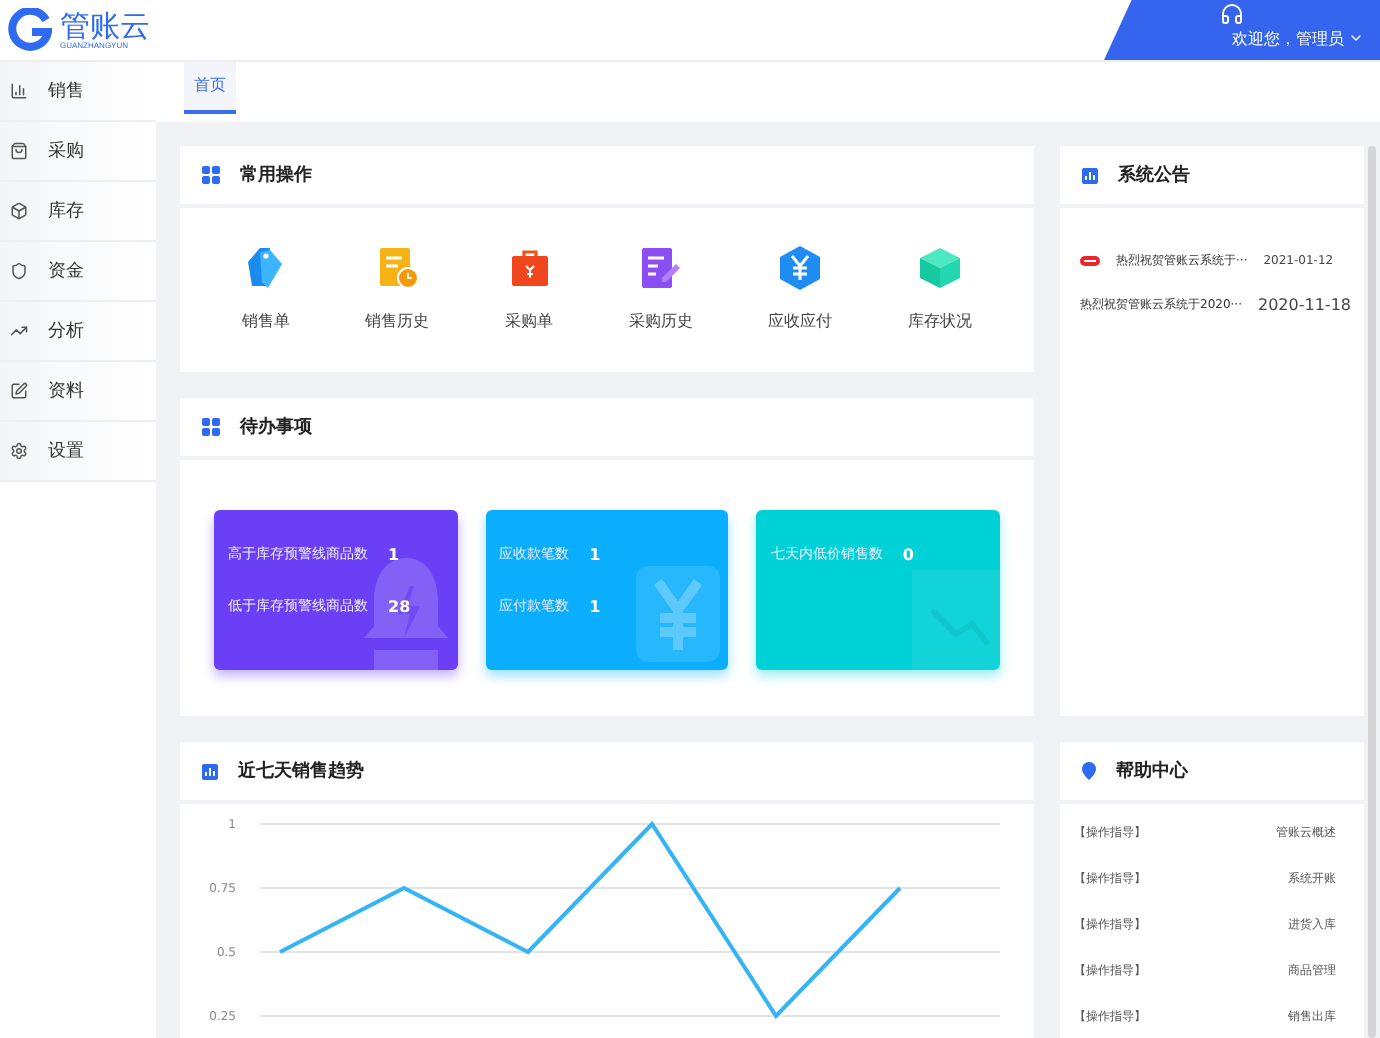  What do you see at coordinates (19, 451) in the screenshot?
I see `gear-icon` at bounding box center [19, 451].